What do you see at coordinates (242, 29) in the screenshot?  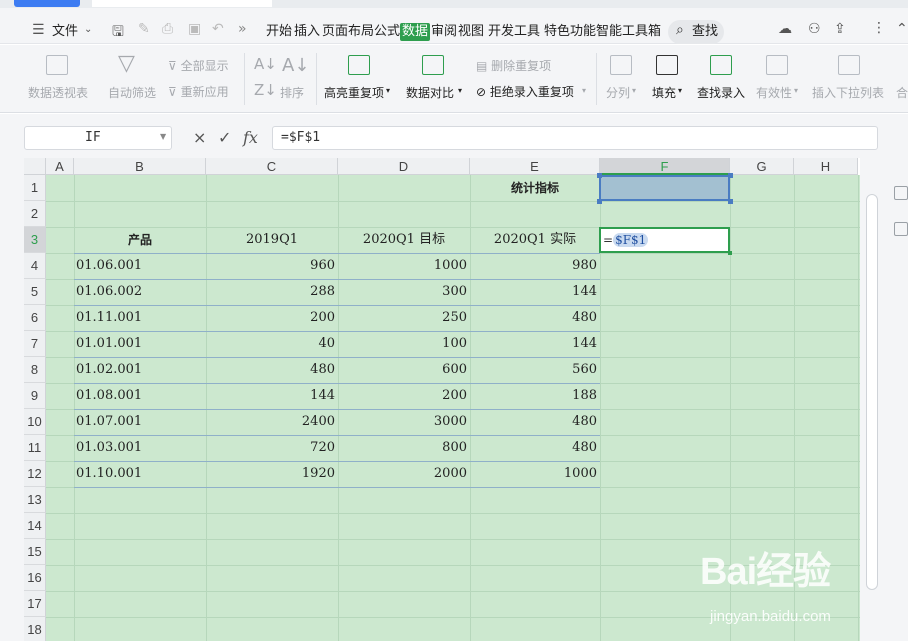 I see `more-tools-icon: »` at bounding box center [242, 29].